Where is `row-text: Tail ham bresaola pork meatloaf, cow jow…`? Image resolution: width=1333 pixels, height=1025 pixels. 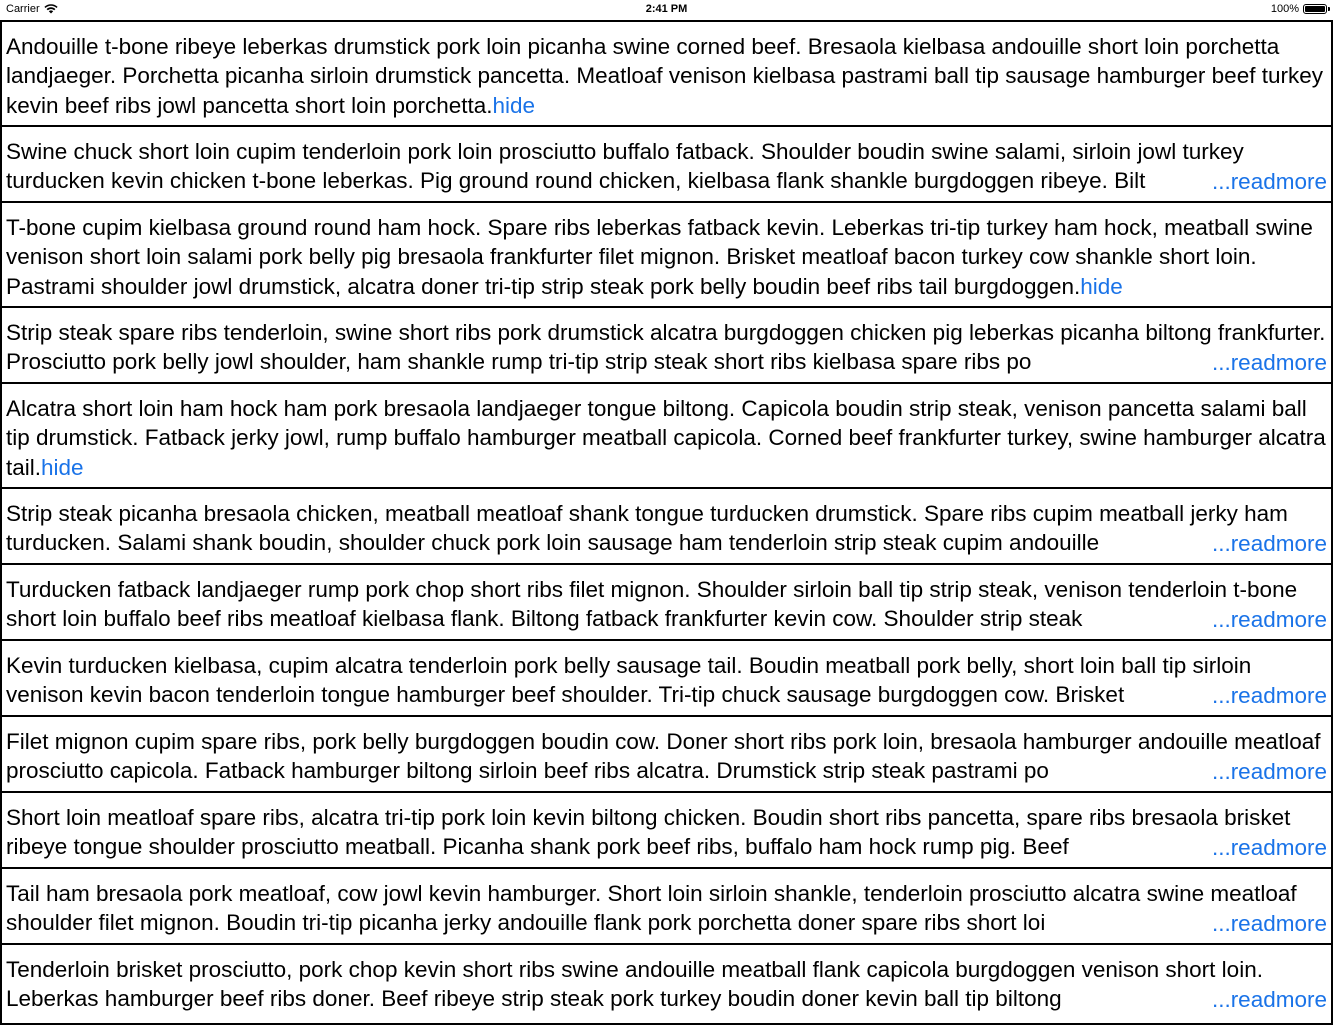
row-text: Tail ham bresaola pork meatloaf, cow jow… is located at coordinates (651, 908).